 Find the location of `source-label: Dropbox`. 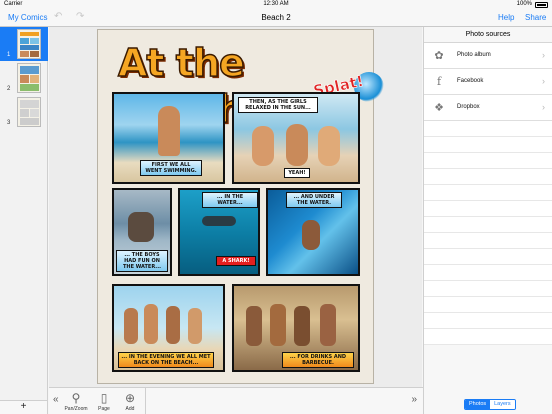

source-label: Dropbox is located at coordinates (468, 107).